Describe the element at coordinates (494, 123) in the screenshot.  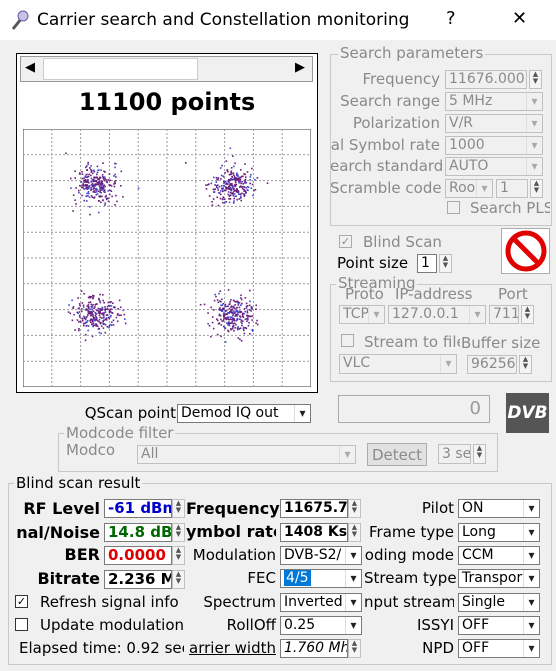
I see `polarization-select: V/R` at that location.